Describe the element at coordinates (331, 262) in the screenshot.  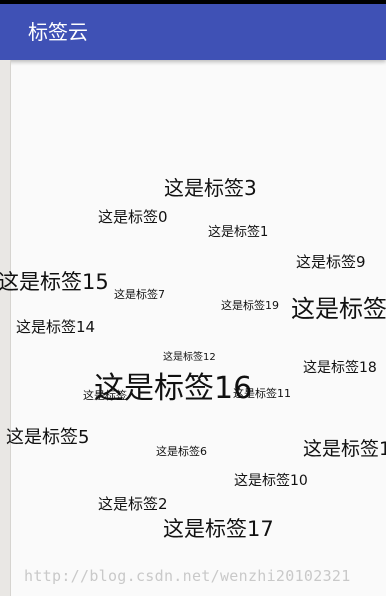
I see `tag-9: 这是标签9` at that location.